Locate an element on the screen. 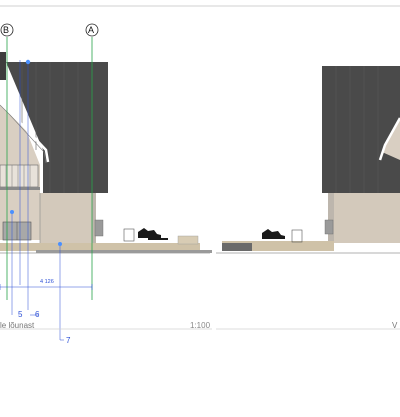 Image resolution: width=400 pixels, height=417 pixels. view-scale-left: 1:100 is located at coordinates (200, 325).